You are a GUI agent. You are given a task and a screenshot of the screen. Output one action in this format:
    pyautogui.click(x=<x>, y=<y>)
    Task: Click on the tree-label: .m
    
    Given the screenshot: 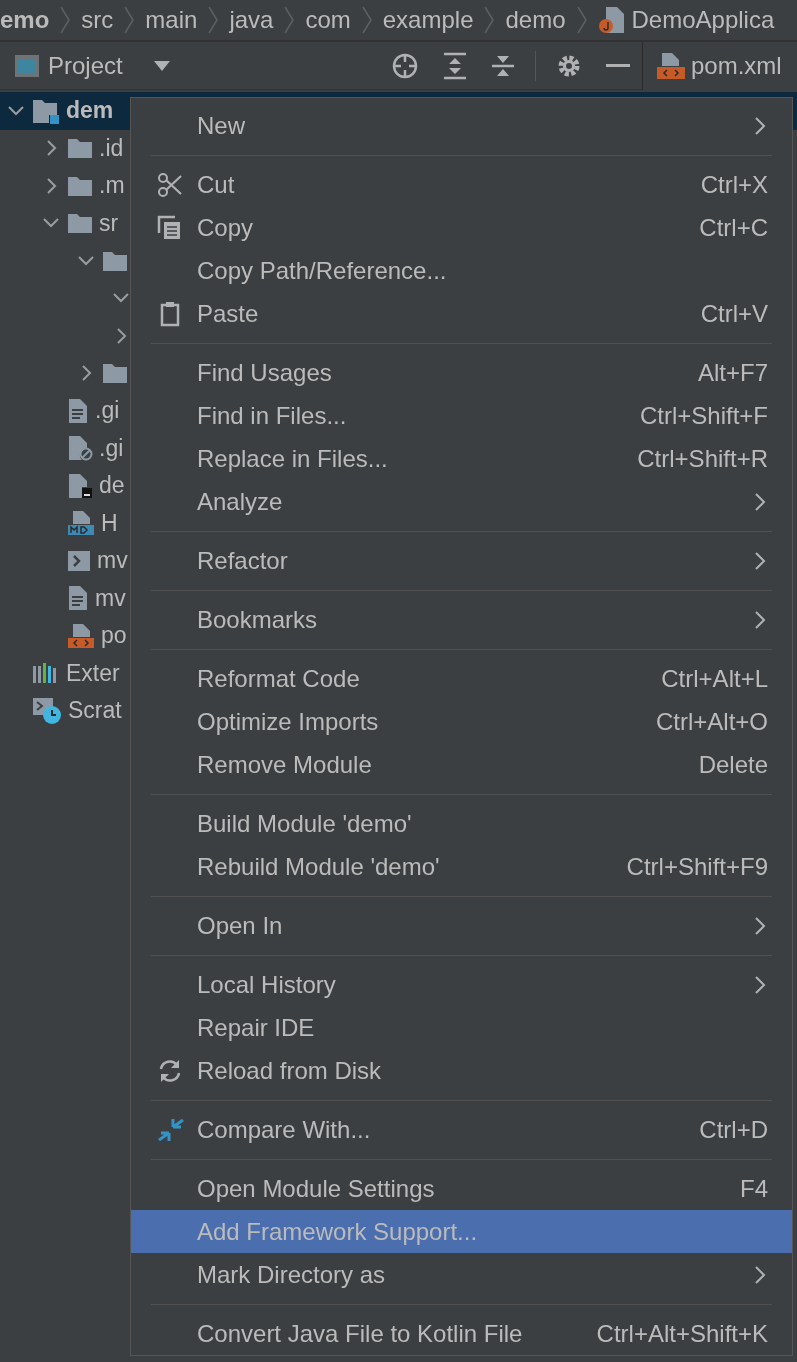 What is the action you would take?
    pyautogui.click(x=112, y=186)
    